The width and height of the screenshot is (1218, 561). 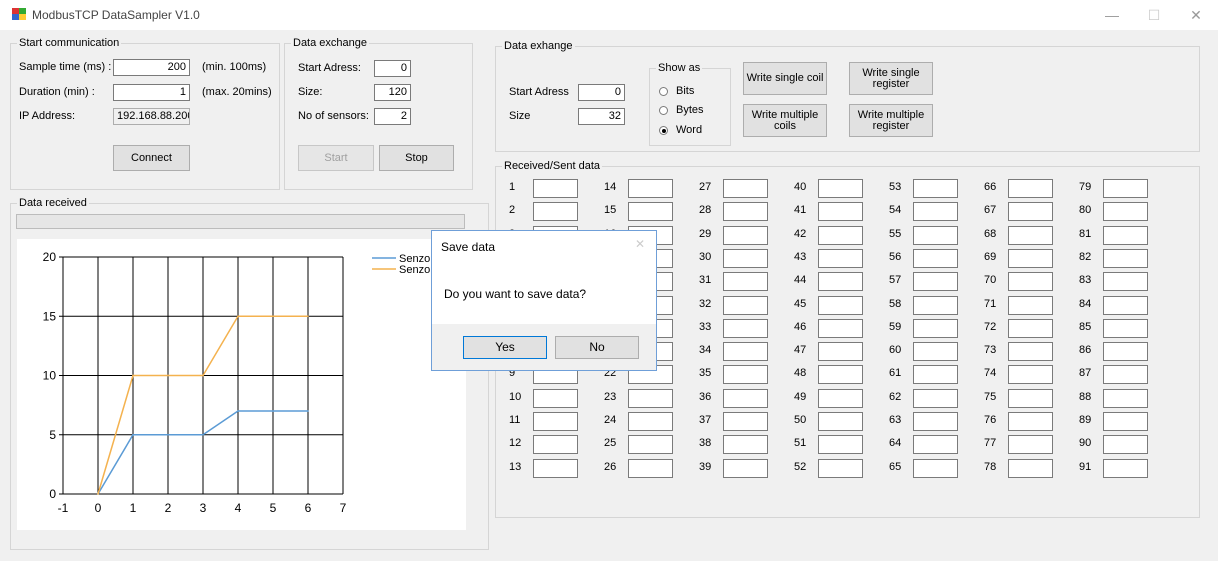 I want to click on write-multiple-register-button: Write multiple register, so click(x=891, y=120).